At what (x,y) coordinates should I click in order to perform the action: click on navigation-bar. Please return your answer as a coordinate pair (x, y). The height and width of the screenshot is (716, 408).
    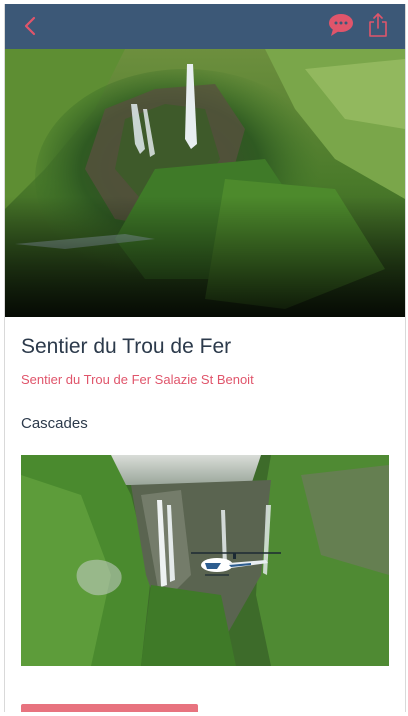
    Looking at the image, I should click on (205, 26).